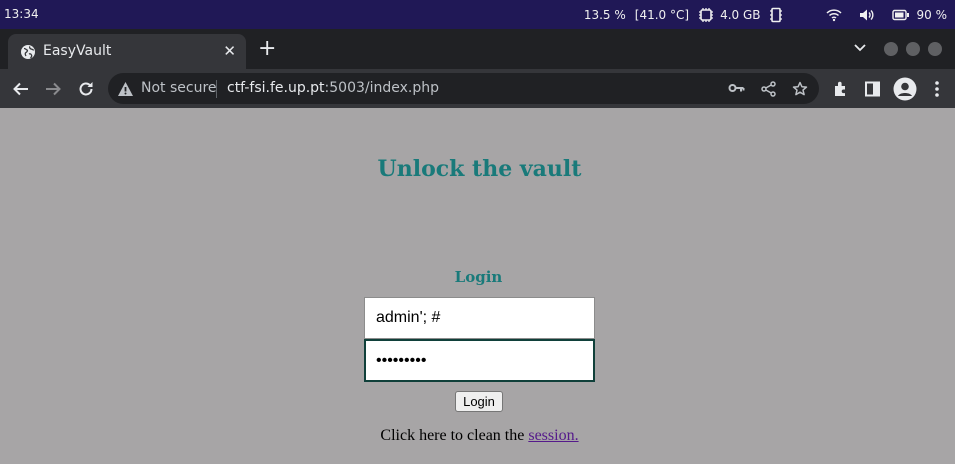  What do you see at coordinates (479, 401) in the screenshot?
I see `login-button: Login` at bounding box center [479, 401].